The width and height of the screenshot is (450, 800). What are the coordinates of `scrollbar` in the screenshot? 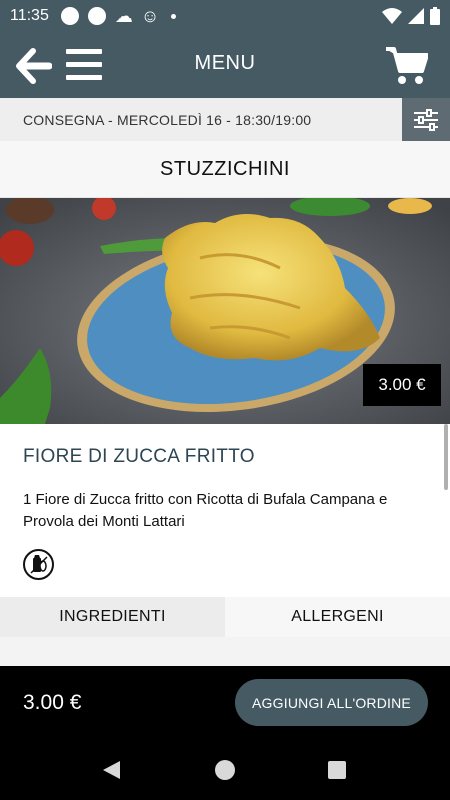 It's located at (446, 457).